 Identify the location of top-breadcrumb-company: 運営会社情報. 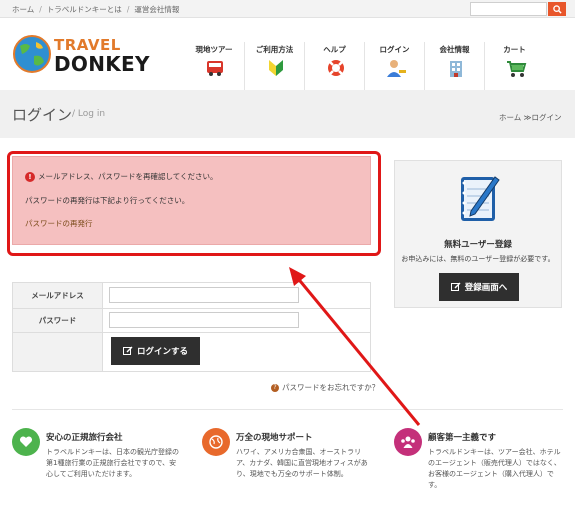
(156, 9).